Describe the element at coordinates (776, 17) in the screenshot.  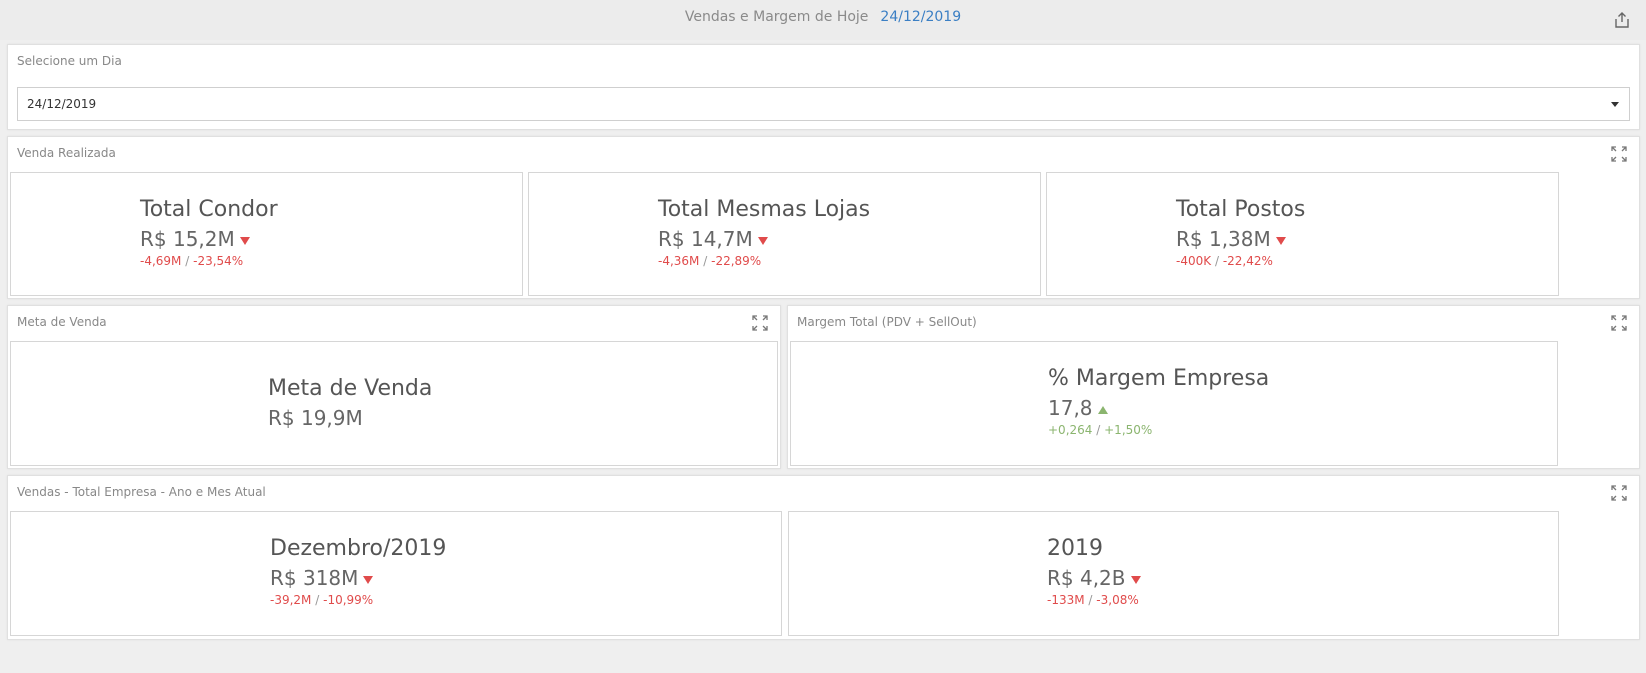
I see `dashboard-title-text: Vendas e Margem de Hoje` at that location.